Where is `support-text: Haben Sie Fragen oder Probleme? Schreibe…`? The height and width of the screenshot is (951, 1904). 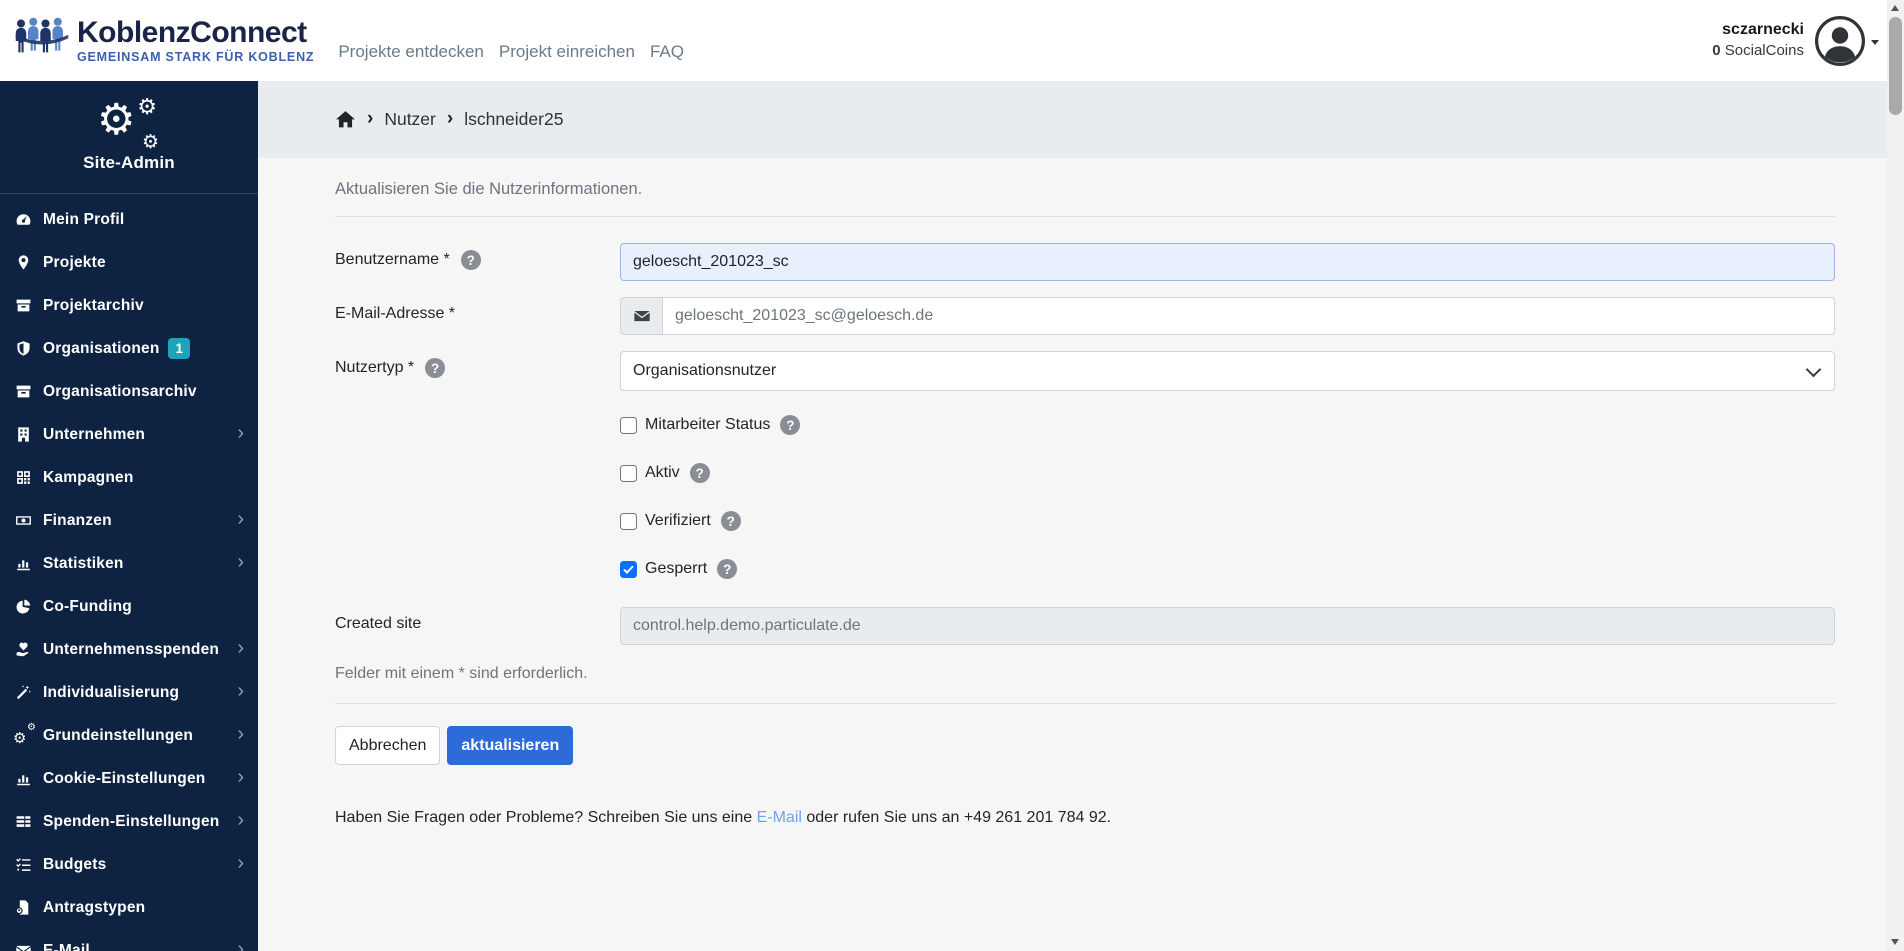 support-text: Haben Sie Fragen oder Probleme? Schreibe… is located at coordinates (723, 817).